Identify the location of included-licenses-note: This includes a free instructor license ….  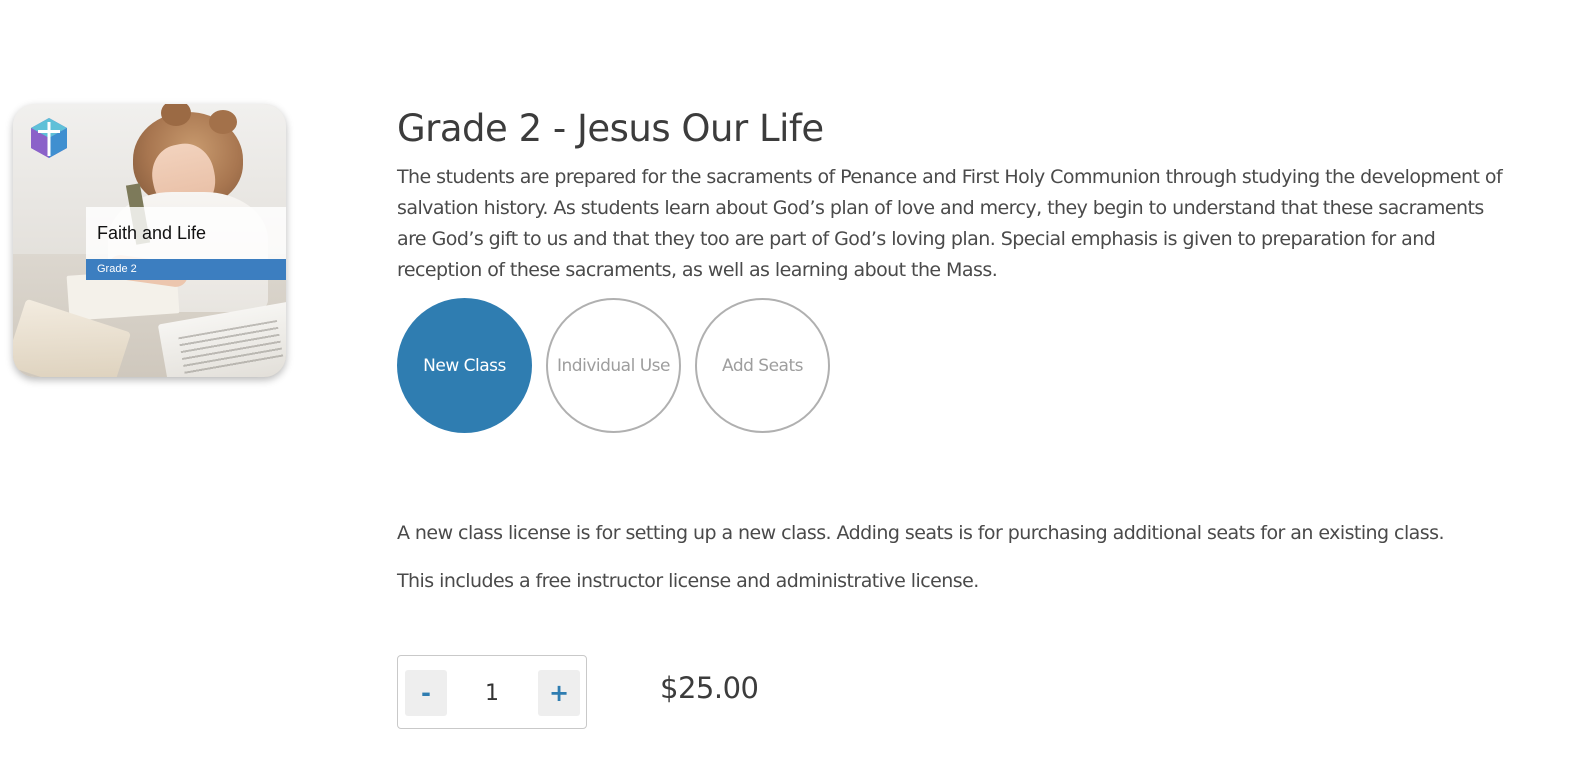
(688, 581).